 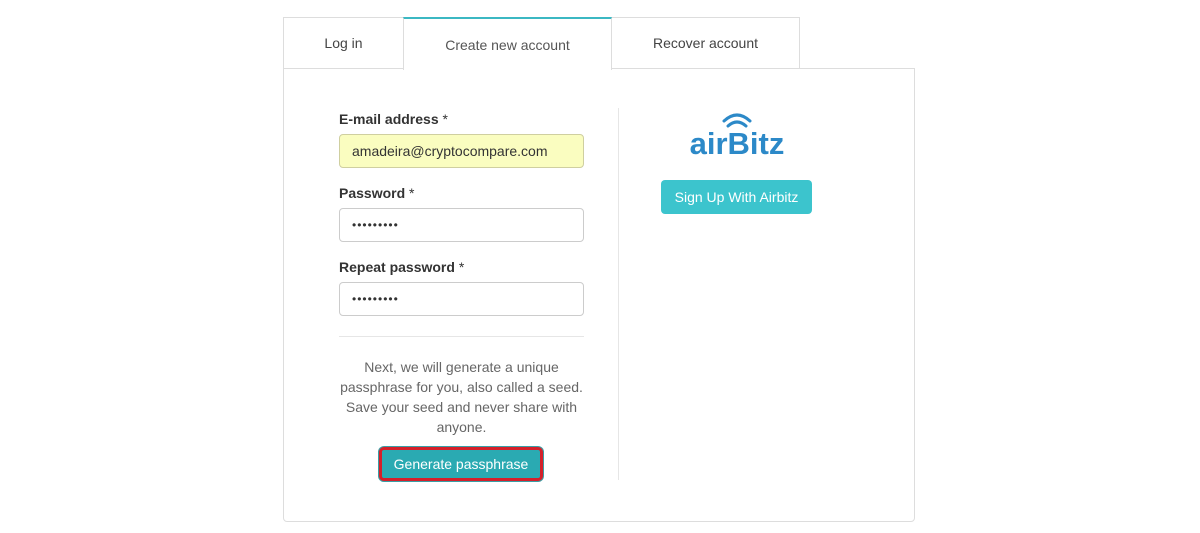 What do you see at coordinates (372, 193) in the screenshot?
I see `password-label-text: Password` at bounding box center [372, 193].